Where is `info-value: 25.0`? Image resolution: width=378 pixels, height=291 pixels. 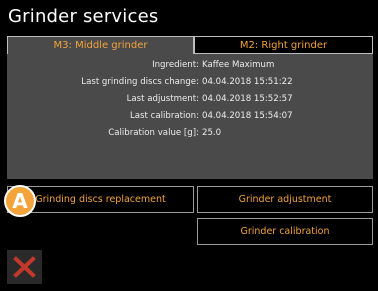 info-value: 25.0 is located at coordinates (212, 133).